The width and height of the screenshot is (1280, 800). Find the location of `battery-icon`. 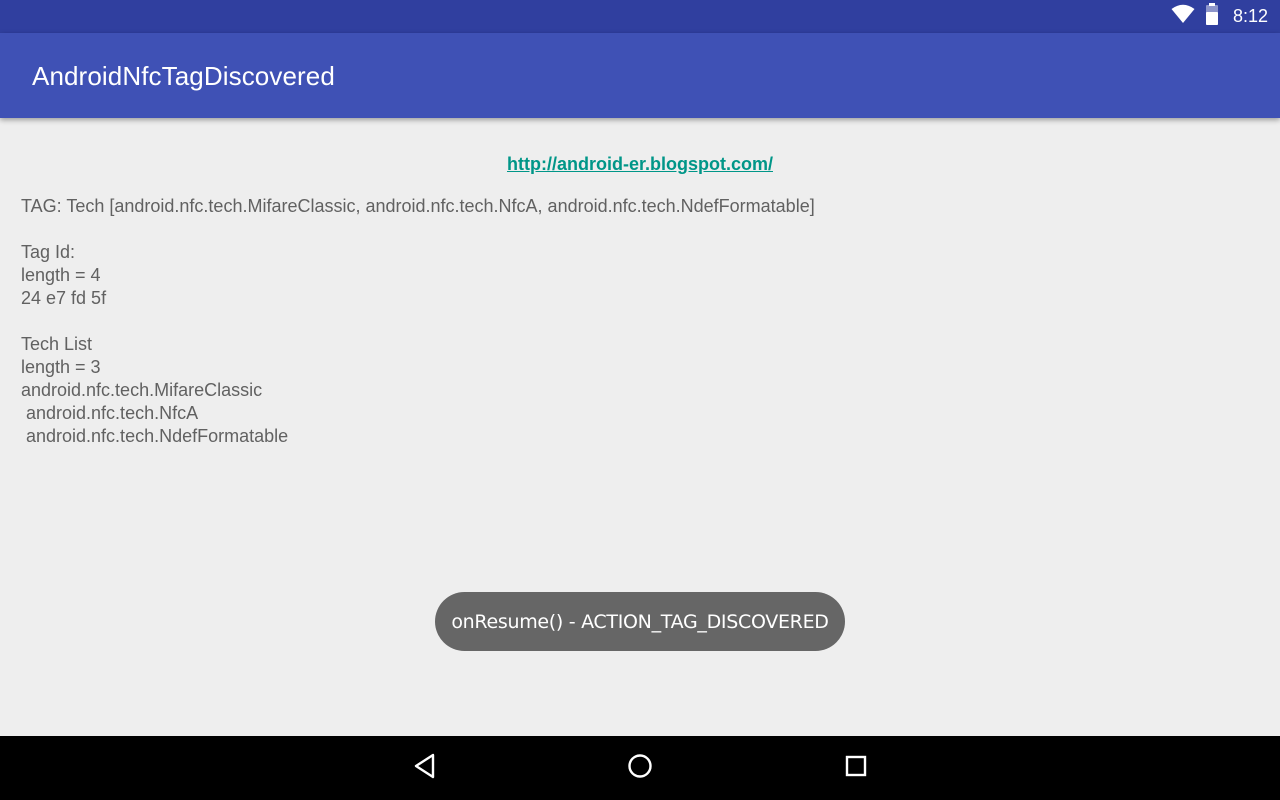

battery-icon is located at coordinates (1212, 16).